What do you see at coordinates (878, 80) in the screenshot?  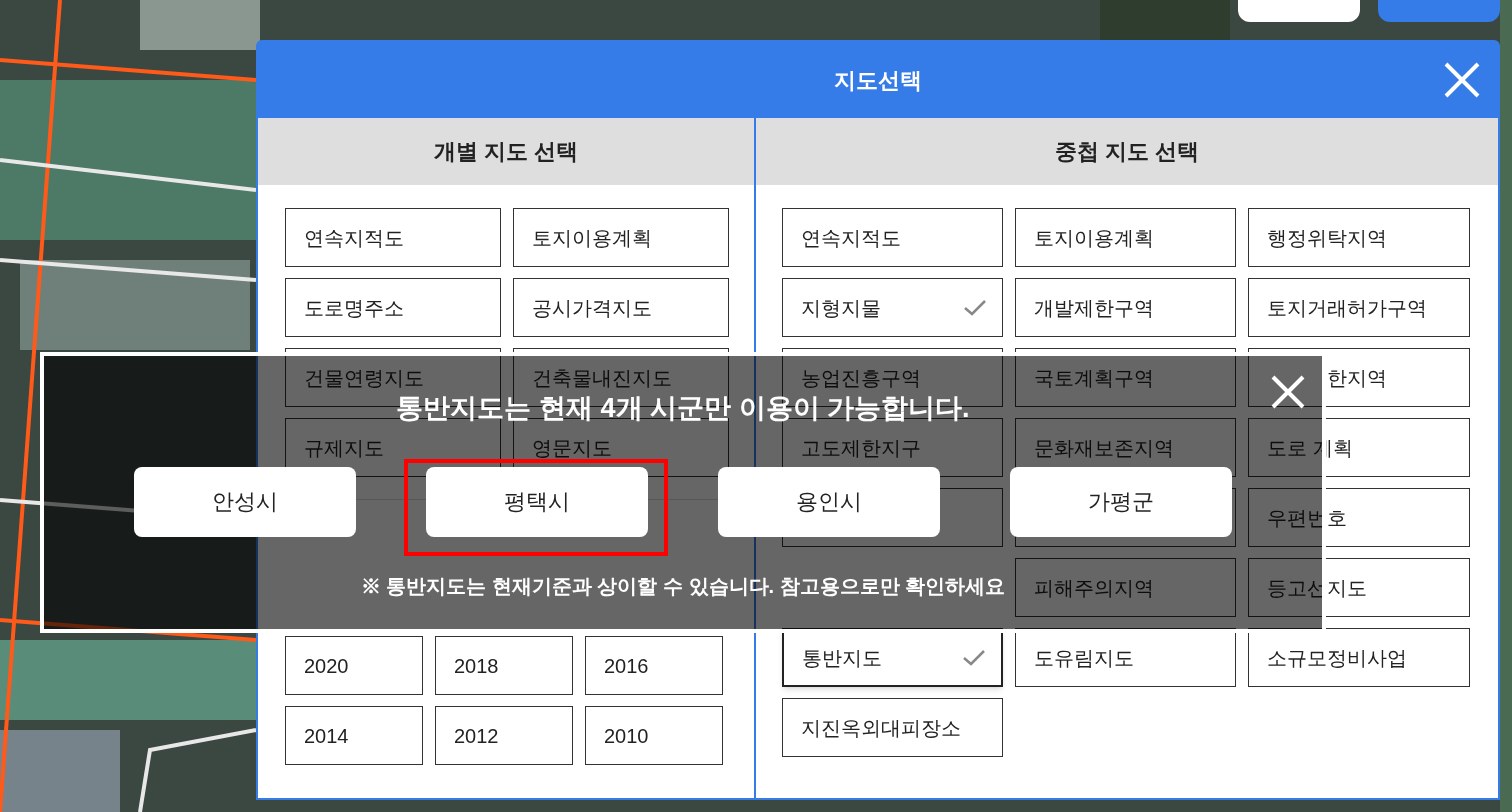 I see `dialog-title: 지도선택` at bounding box center [878, 80].